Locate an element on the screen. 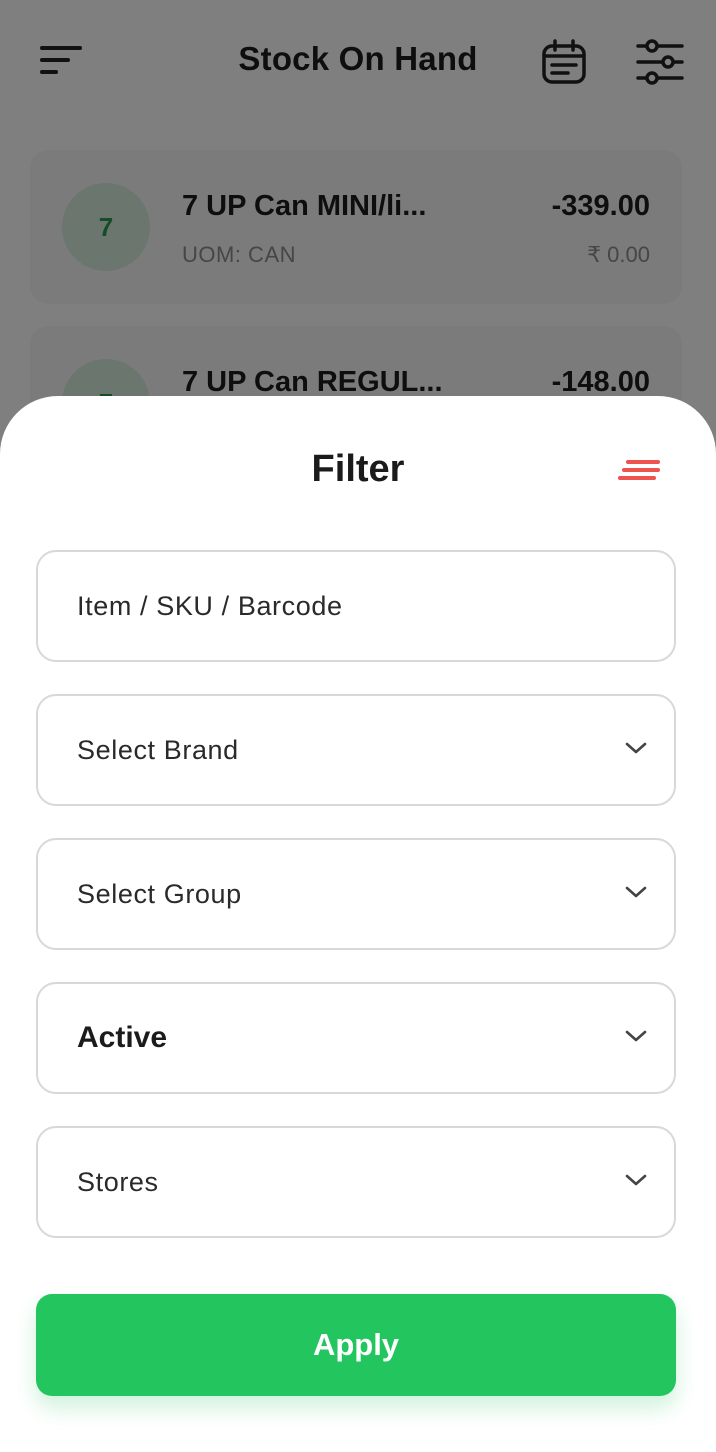  clear-filter-icon is located at coordinates (640, 473).